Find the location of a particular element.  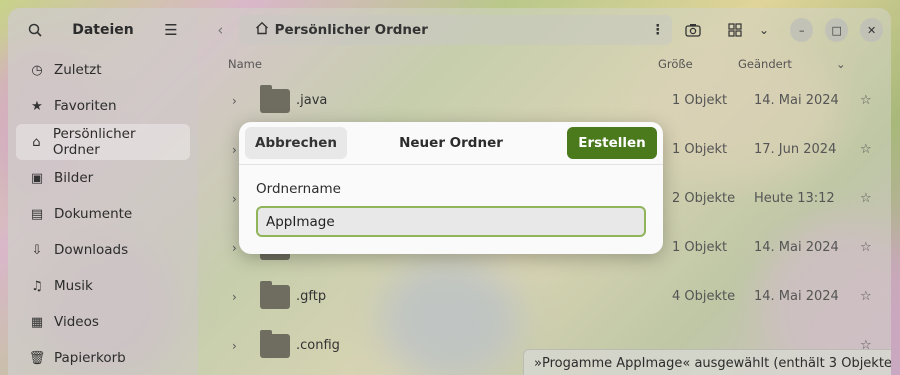

column-headers: Name Größe Geändert ⌄ is located at coordinates (544, 64).